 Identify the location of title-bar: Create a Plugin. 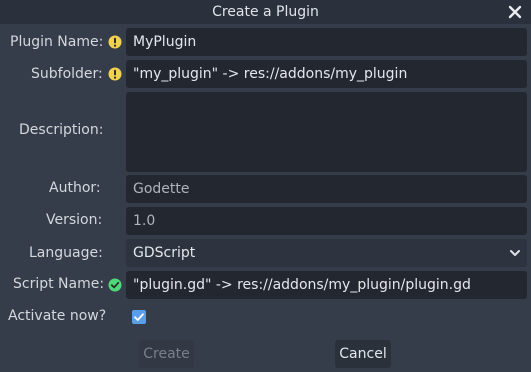
(265, 12).